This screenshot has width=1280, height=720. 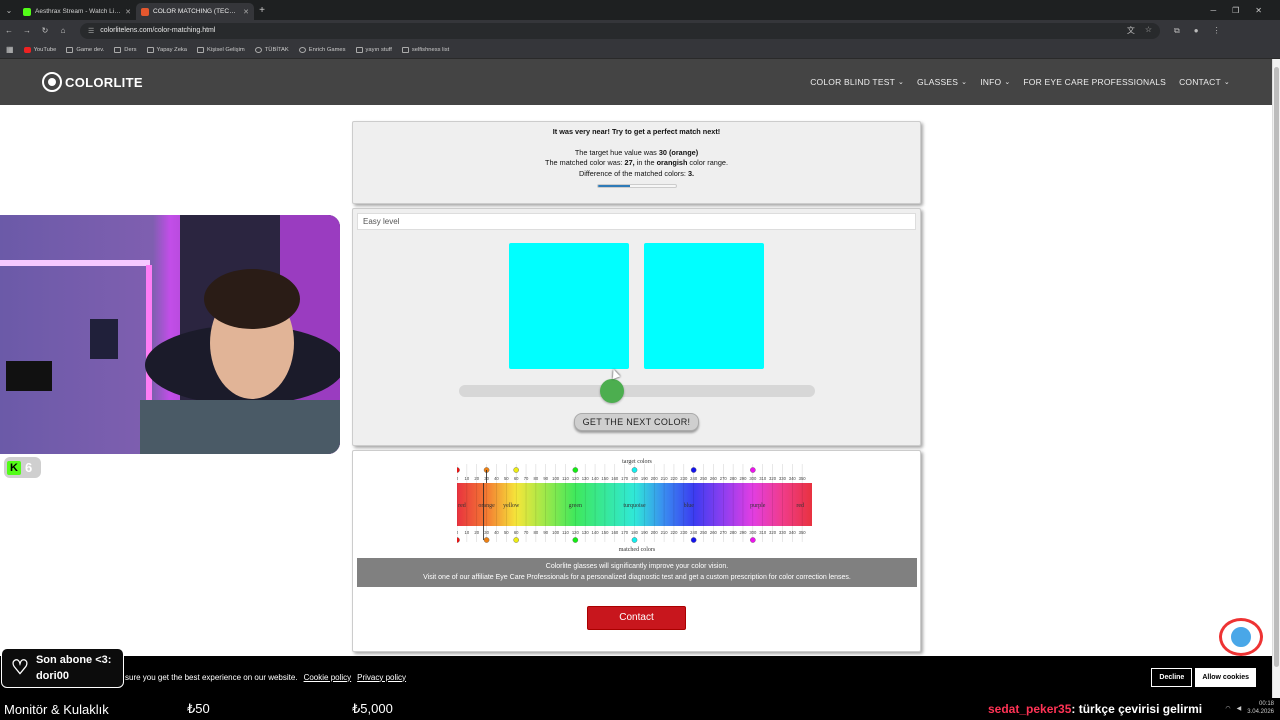 I want to click on privacy-policy-link: Privacy policy, so click(x=381, y=677).